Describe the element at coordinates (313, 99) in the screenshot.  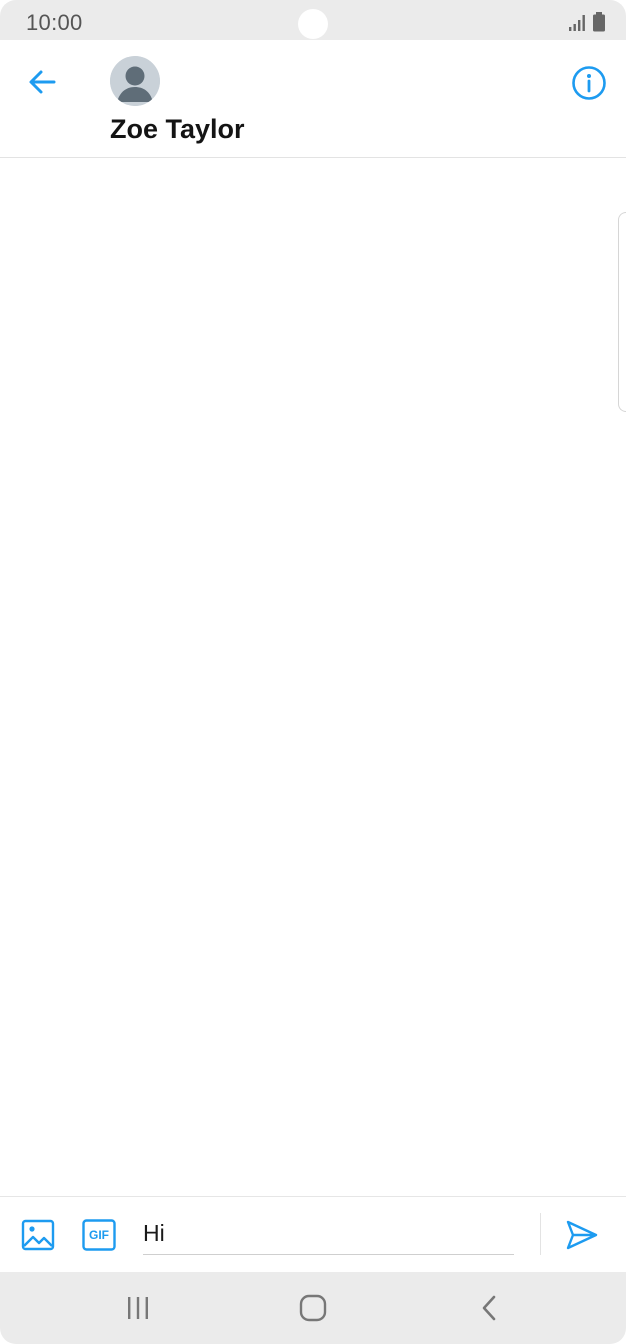
I see `conversation-header: Zoe Taylor` at that location.